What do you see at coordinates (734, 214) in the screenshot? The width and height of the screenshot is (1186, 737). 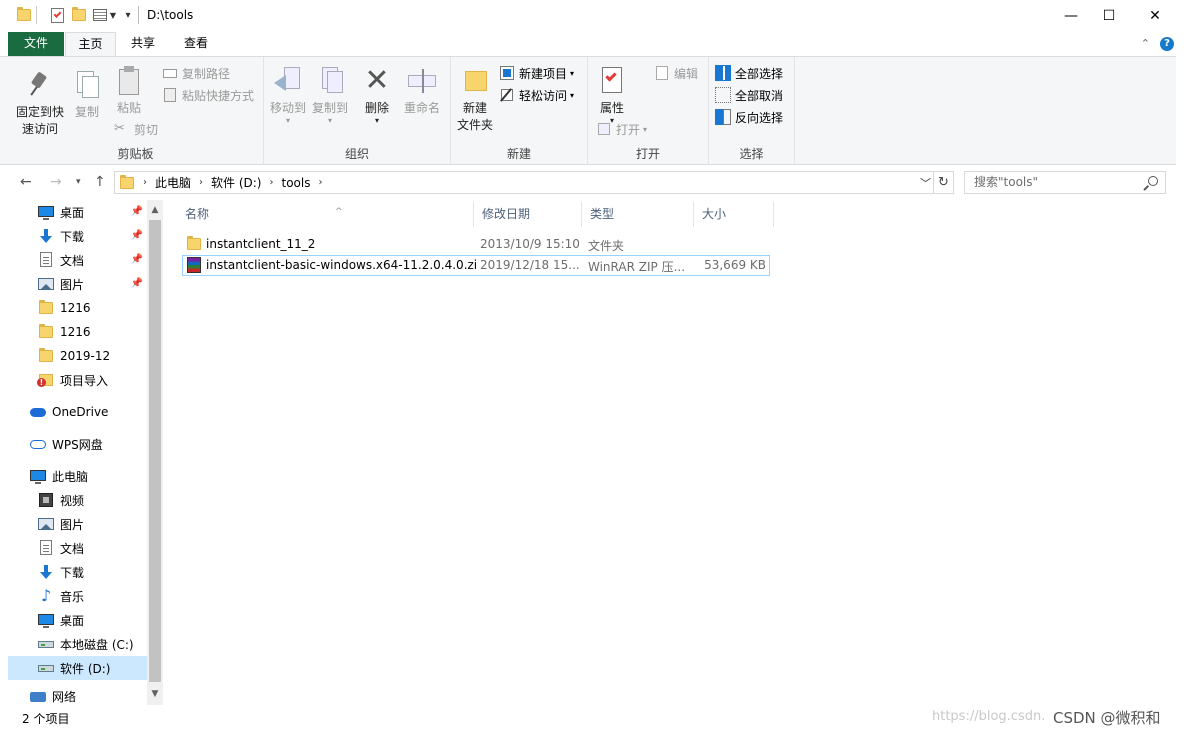 I see `column-header-size: 大小` at bounding box center [734, 214].